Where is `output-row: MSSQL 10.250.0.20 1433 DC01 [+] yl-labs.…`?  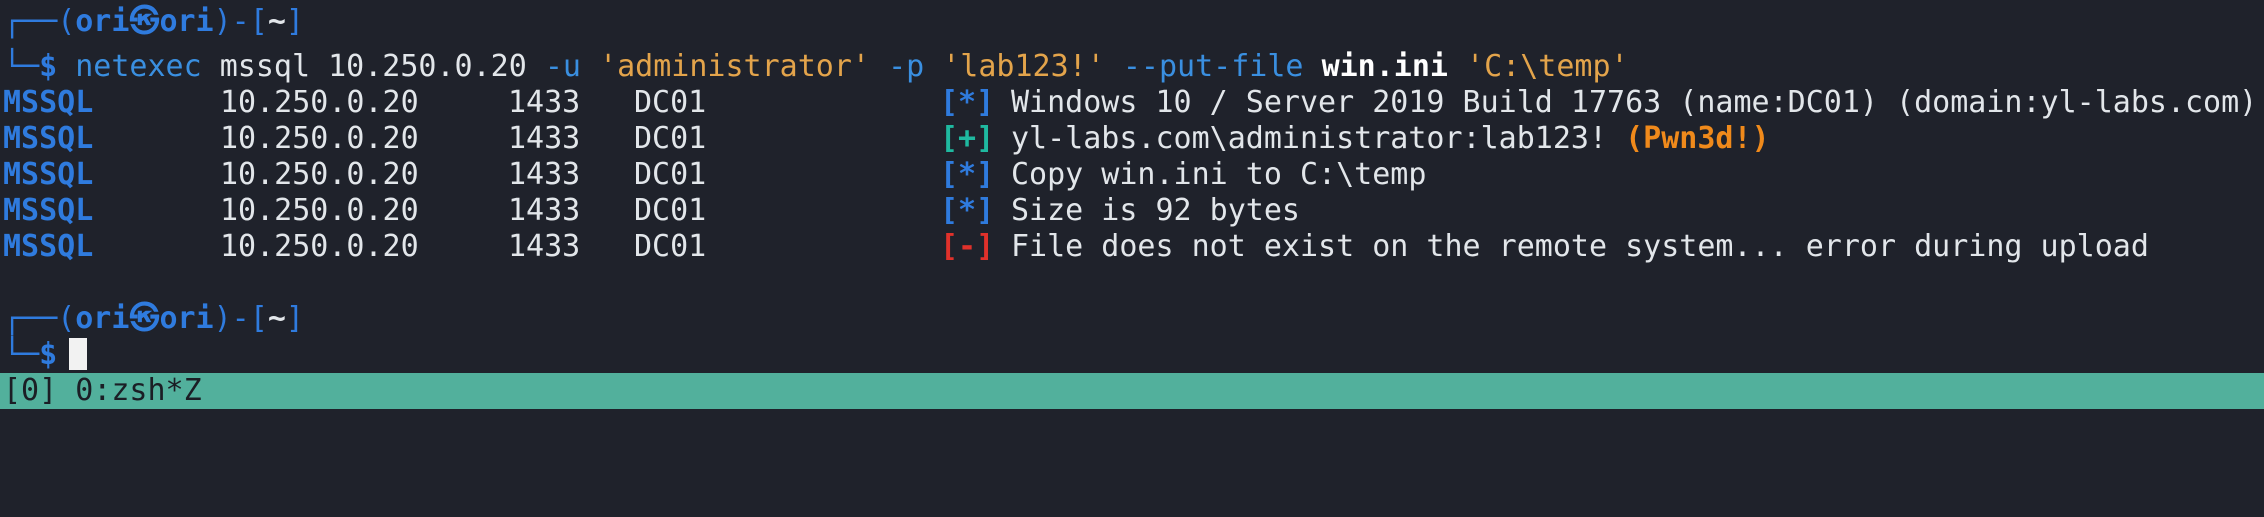
output-row: MSSQL 10.250.0.20 1433 DC01 [+] yl-labs.… is located at coordinates (1132, 139).